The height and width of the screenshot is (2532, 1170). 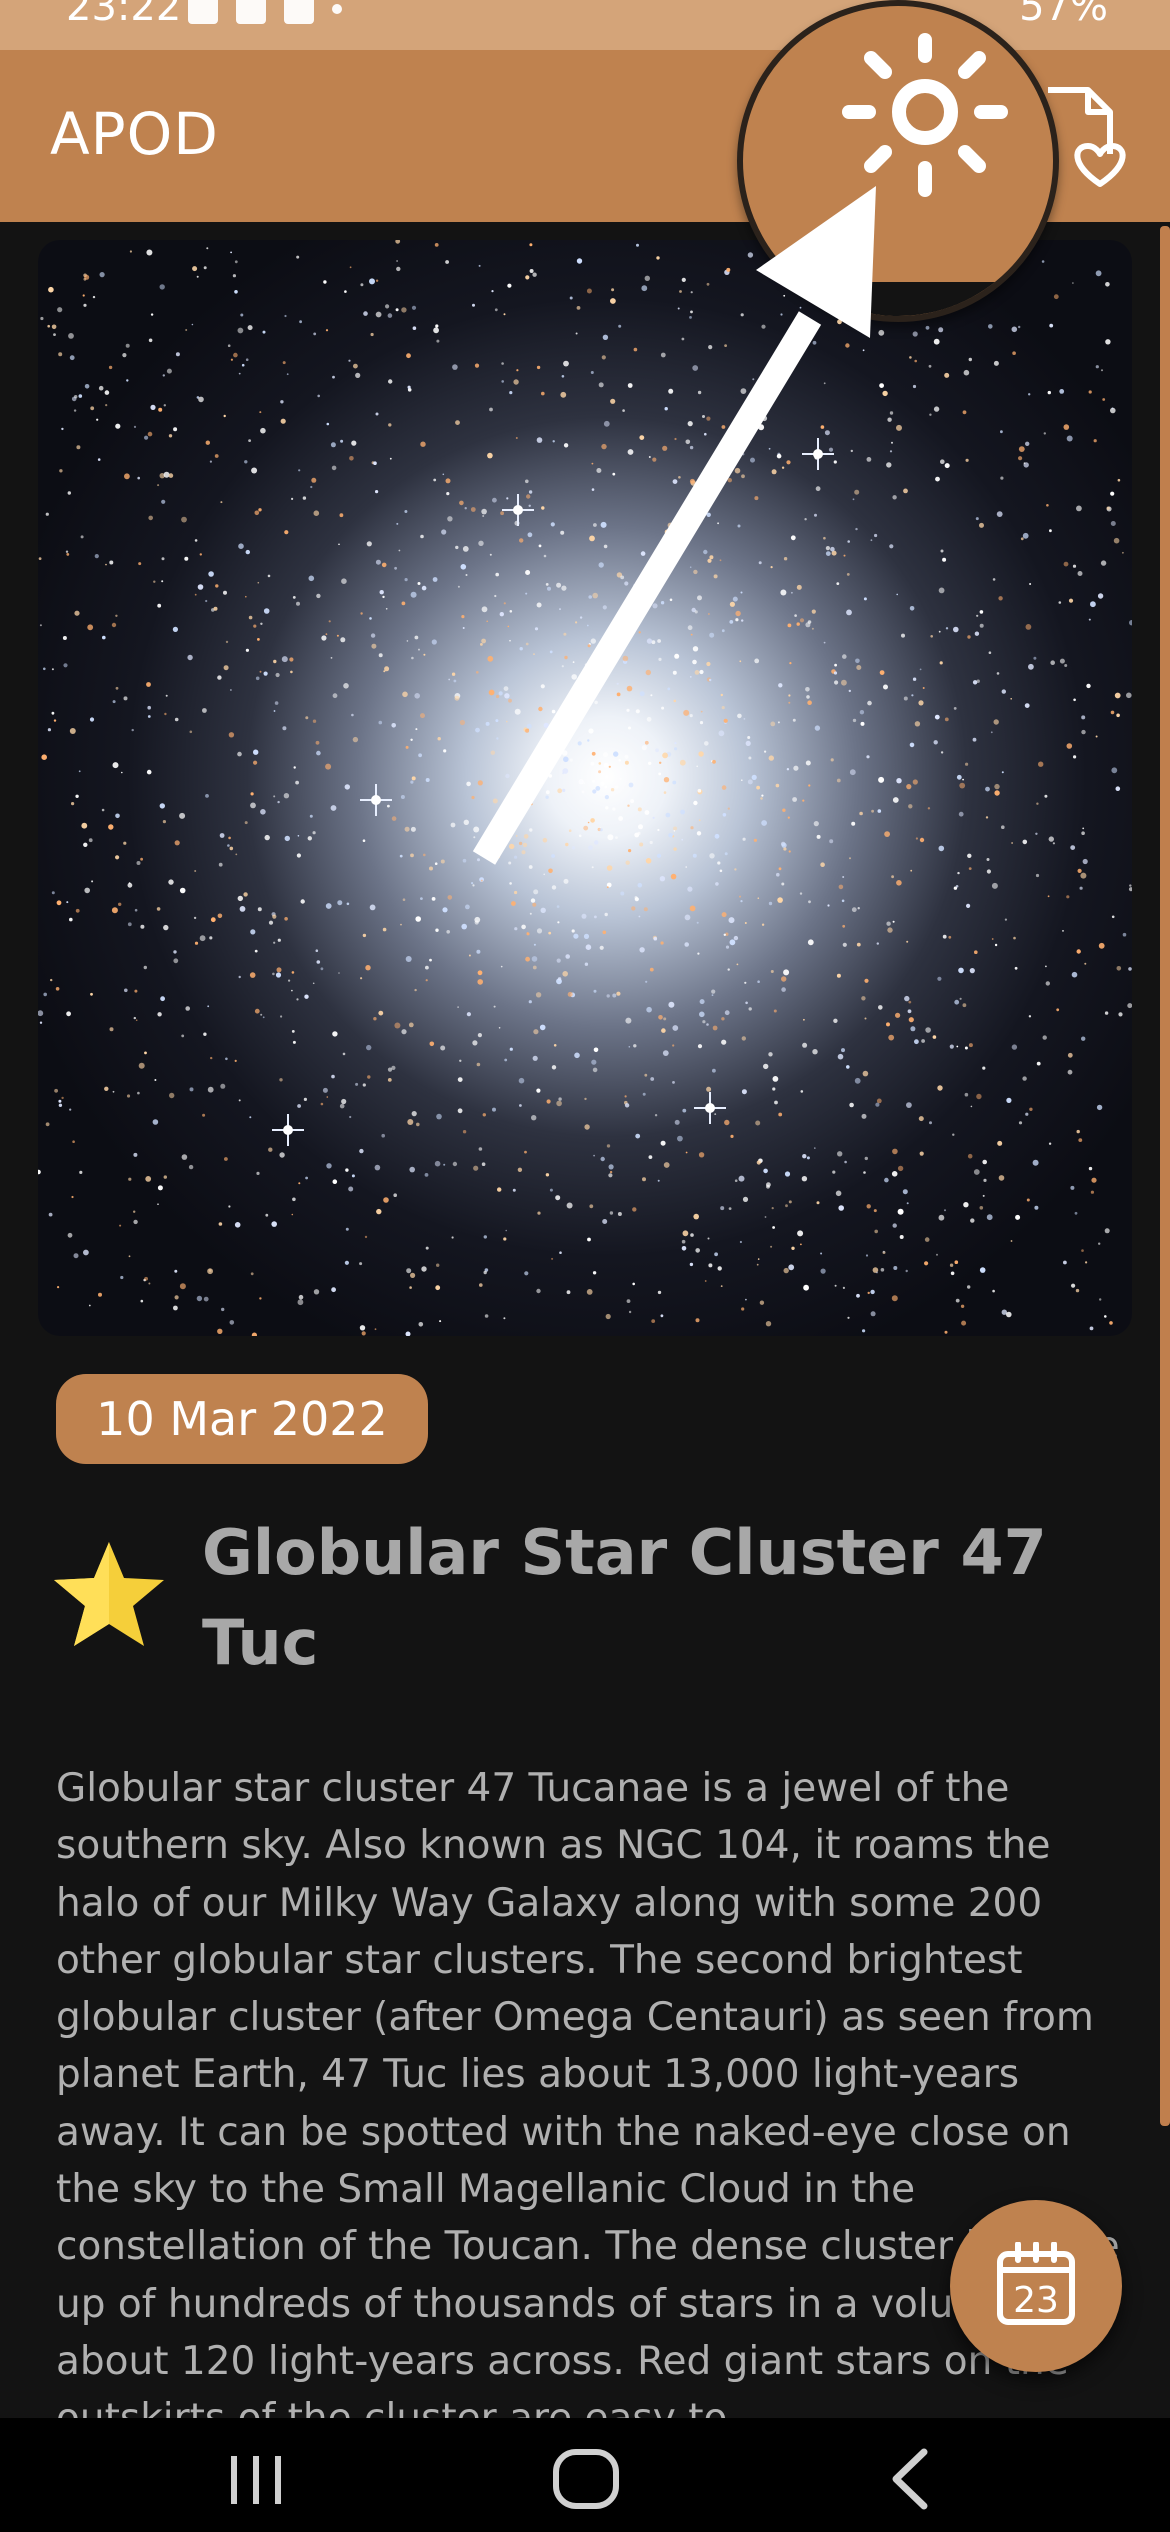 What do you see at coordinates (109, 1594) in the screenshot?
I see `star-icon` at bounding box center [109, 1594].